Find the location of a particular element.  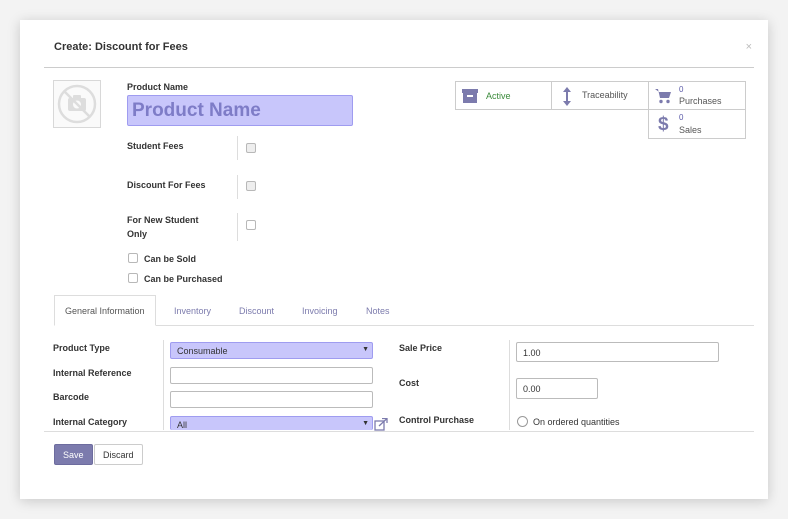

purchases-label: Purchases is located at coordinates (700, 101).